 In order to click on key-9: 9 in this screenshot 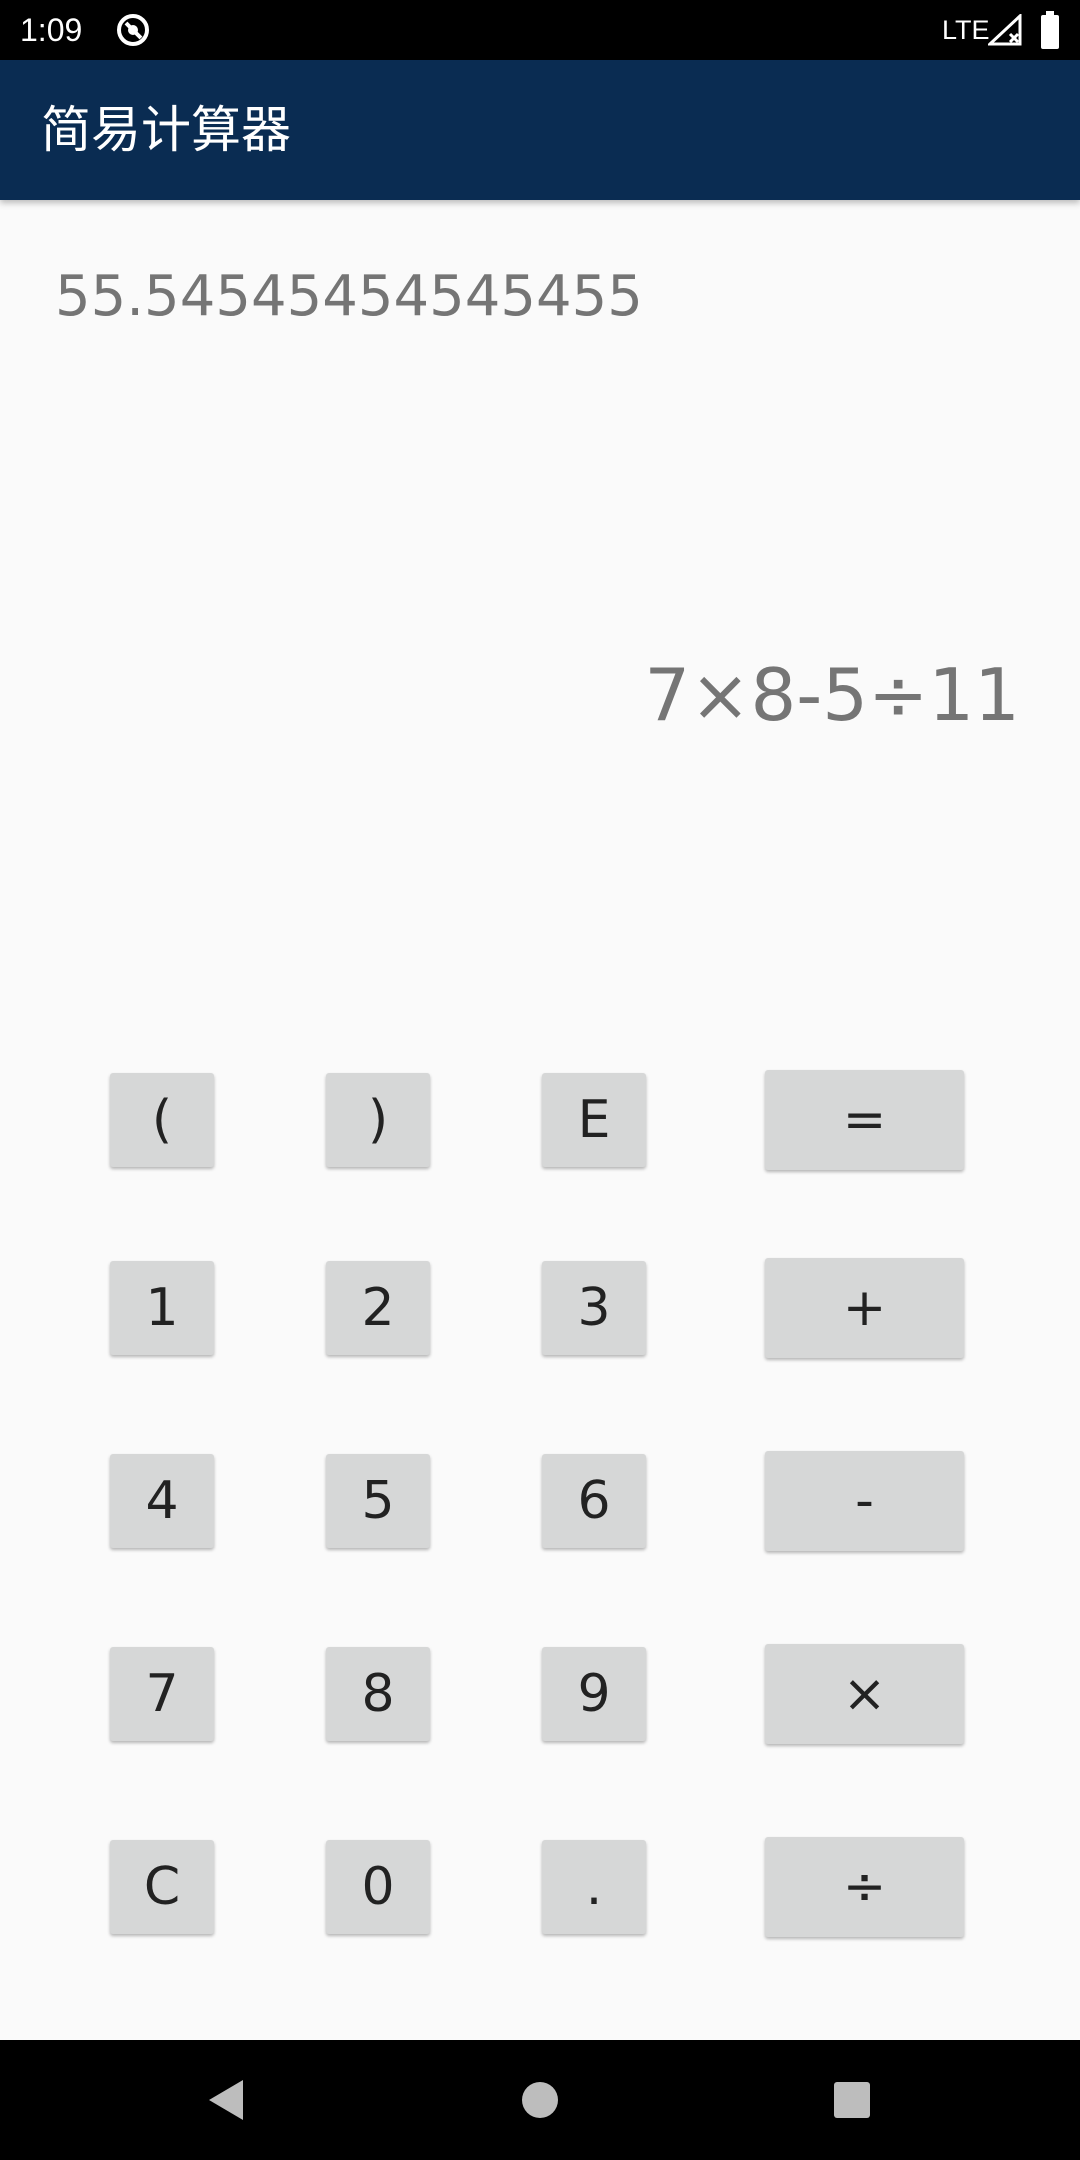, I will do `click(594, 1694)`.